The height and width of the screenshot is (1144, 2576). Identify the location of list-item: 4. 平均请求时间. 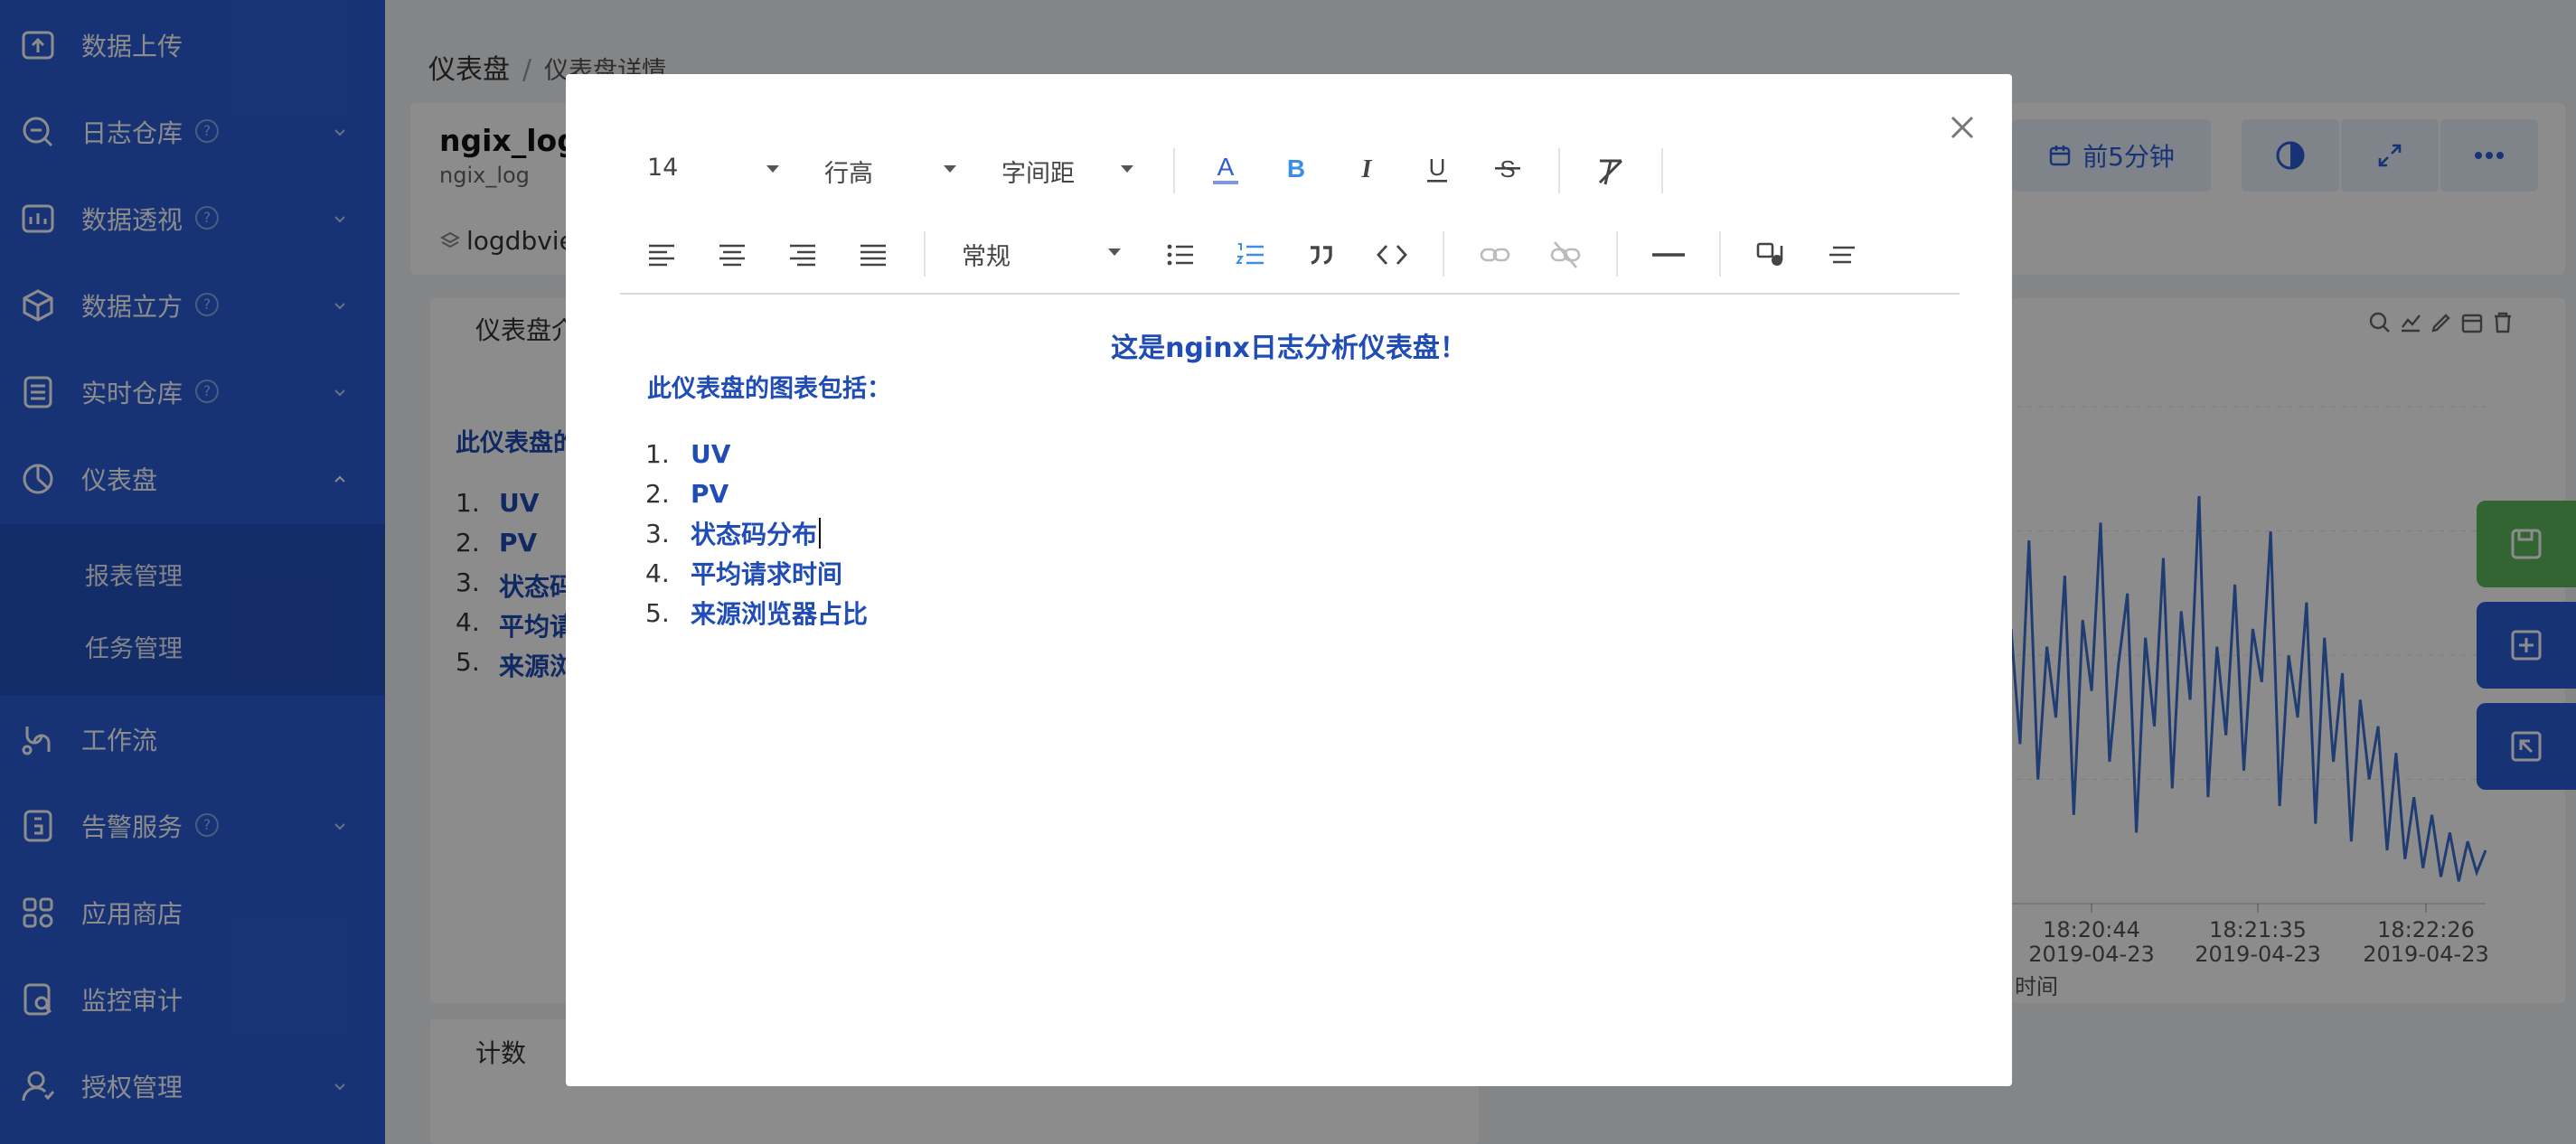
(757, 573).